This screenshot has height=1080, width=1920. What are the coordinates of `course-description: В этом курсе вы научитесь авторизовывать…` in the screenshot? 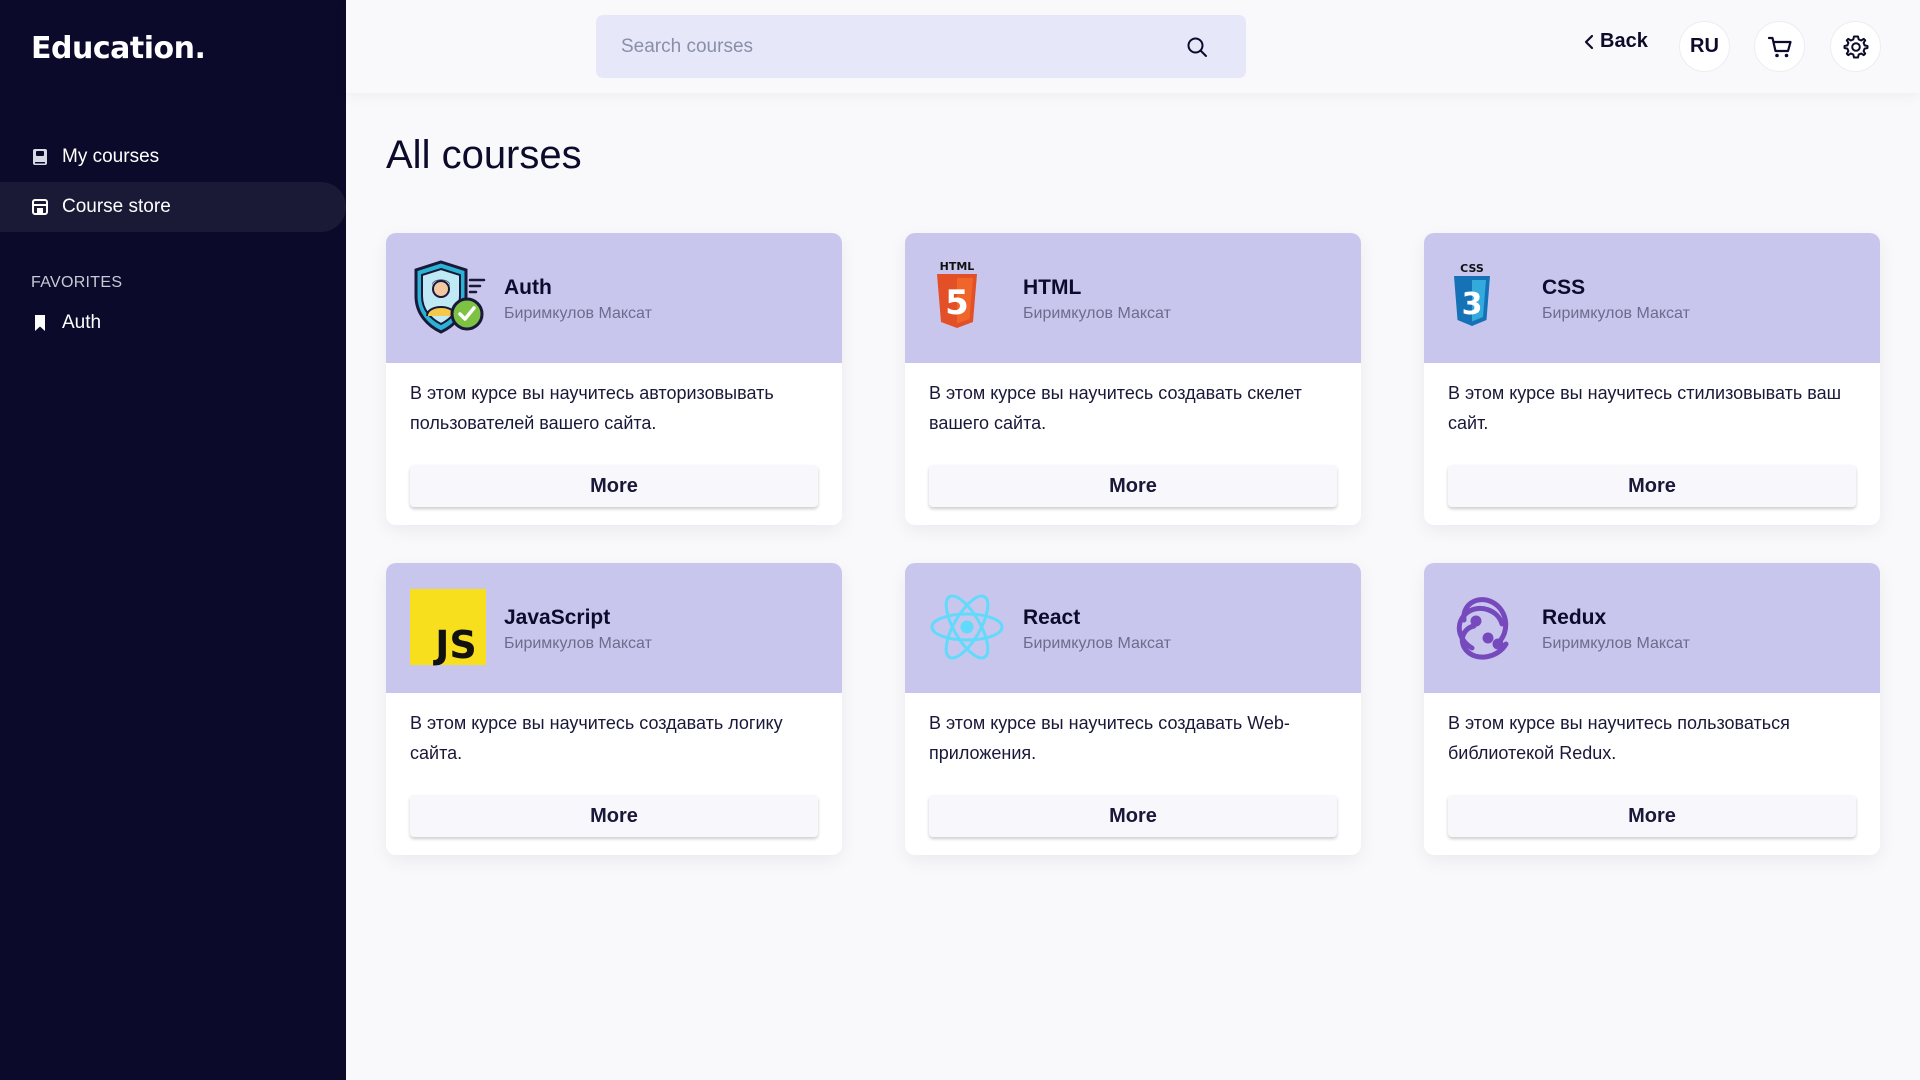 It's located at (592, 408).